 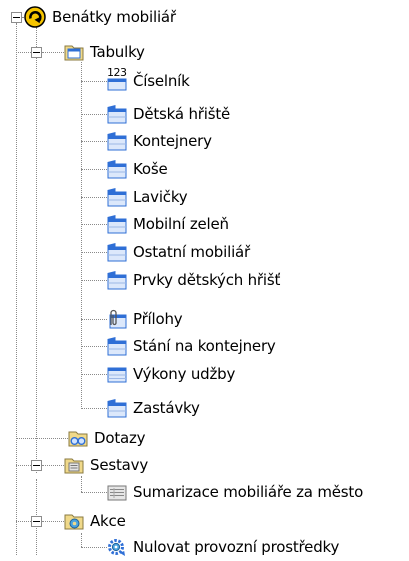 I want to click on codebook-table-icon: 123, so click(x=117, y=79).